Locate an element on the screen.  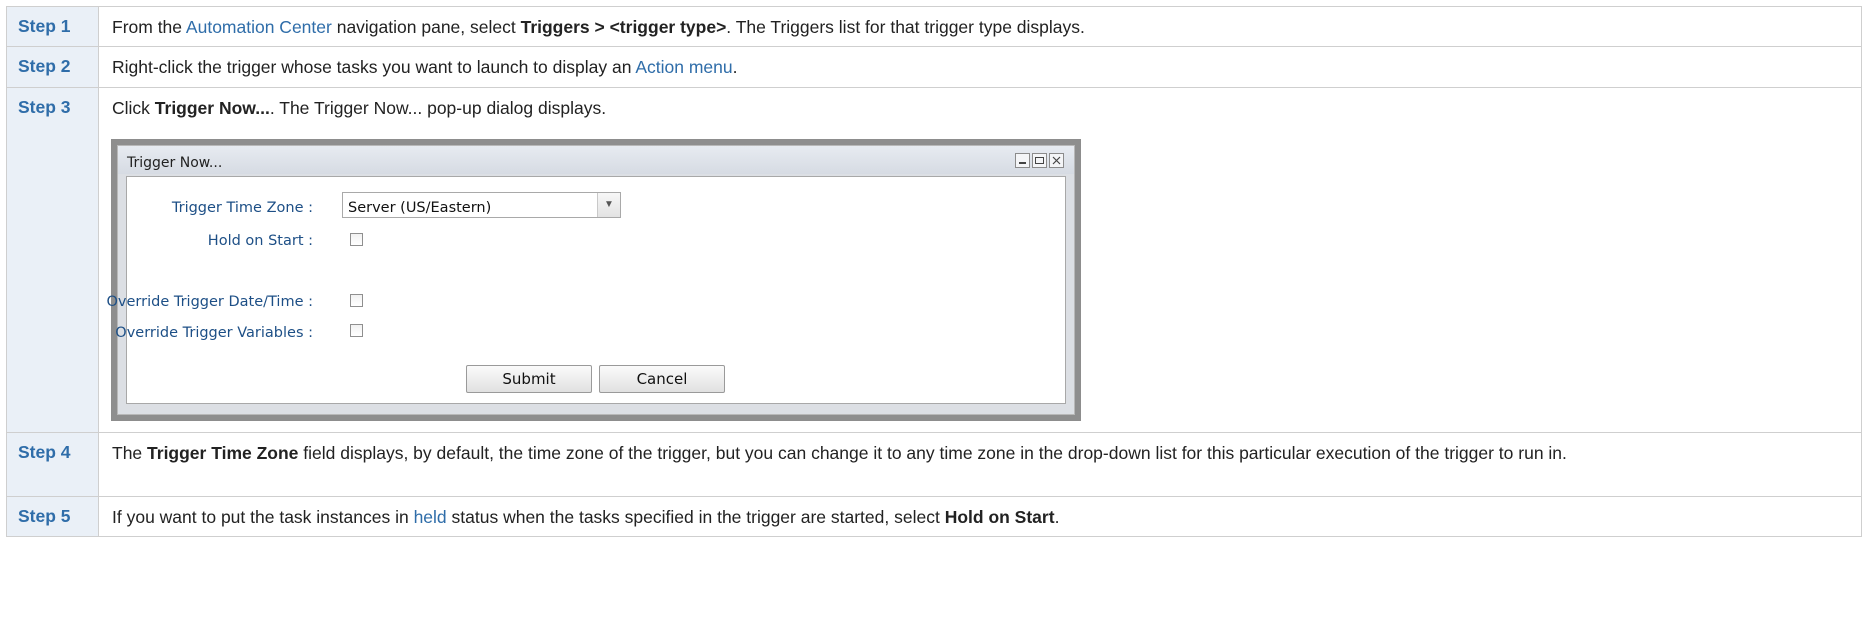
time-zone-label: Trigger Time Zone : is located at coordinates (242, 208).